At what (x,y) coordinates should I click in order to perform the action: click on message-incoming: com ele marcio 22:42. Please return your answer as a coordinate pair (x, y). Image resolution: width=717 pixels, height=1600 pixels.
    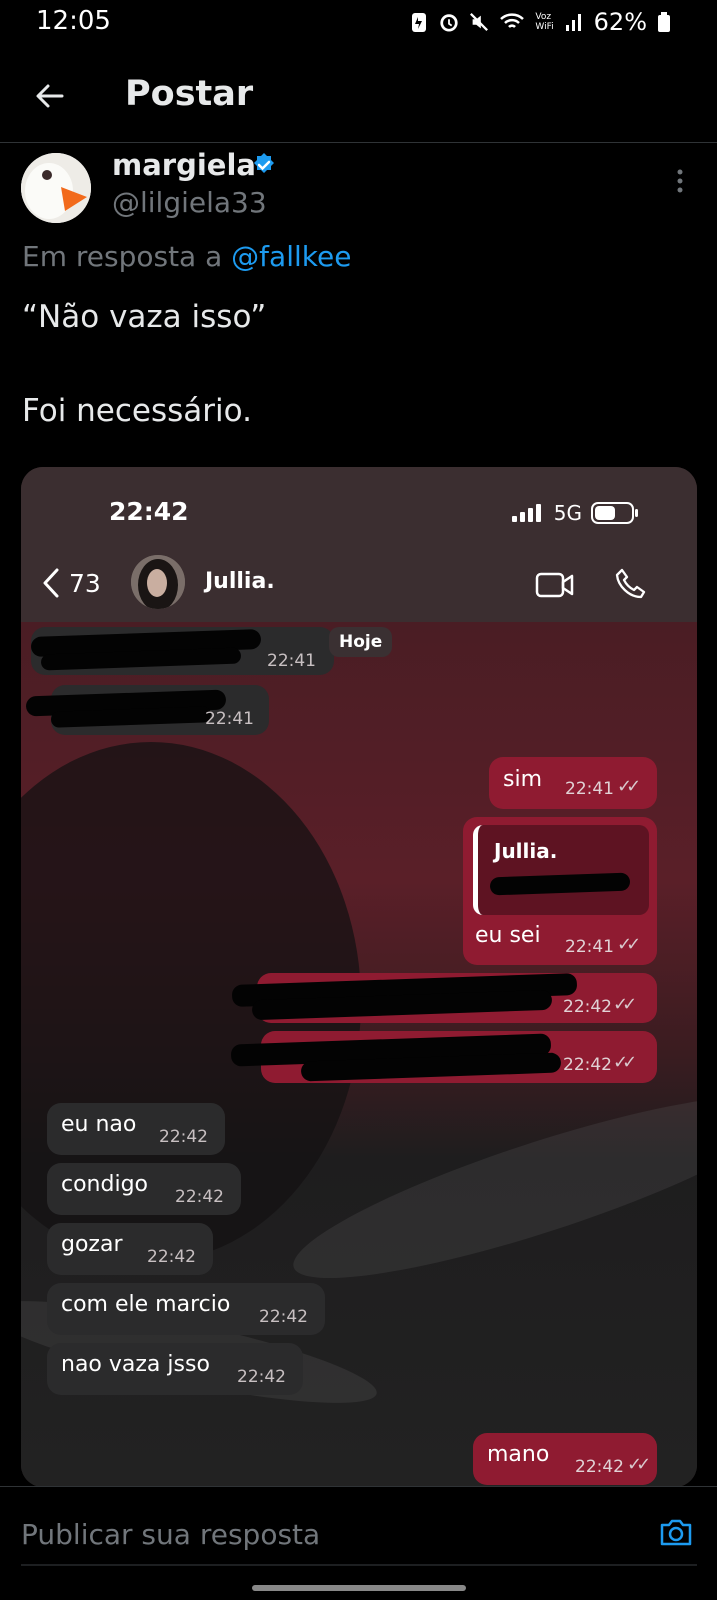
    Looking at the image, I should click on (186, 1309).